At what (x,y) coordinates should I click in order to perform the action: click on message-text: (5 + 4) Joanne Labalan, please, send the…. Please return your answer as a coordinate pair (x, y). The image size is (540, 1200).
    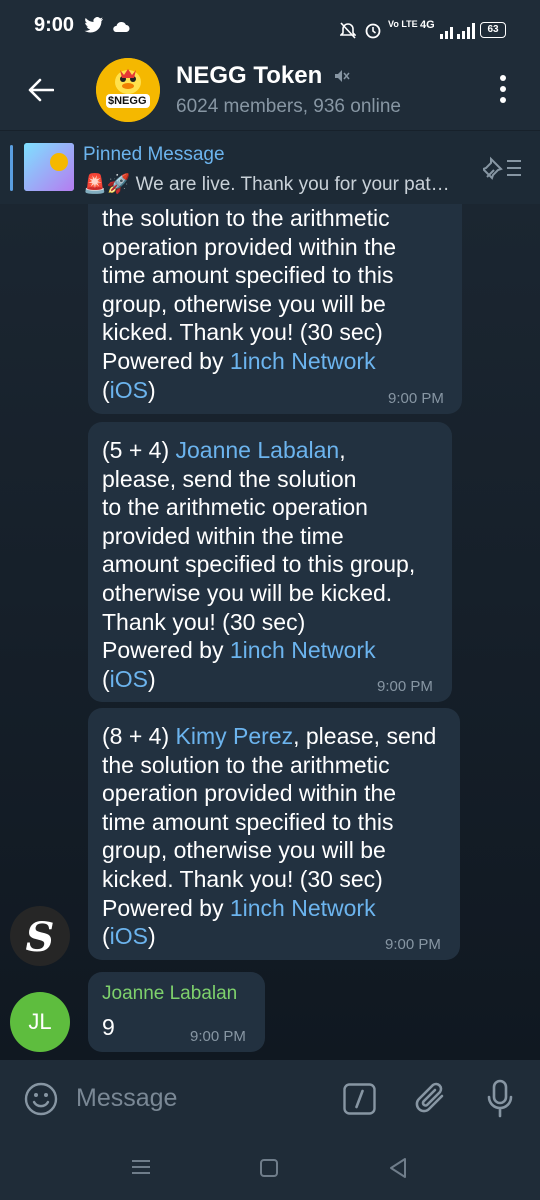
    Looking at the image, I should click on (274, 564).